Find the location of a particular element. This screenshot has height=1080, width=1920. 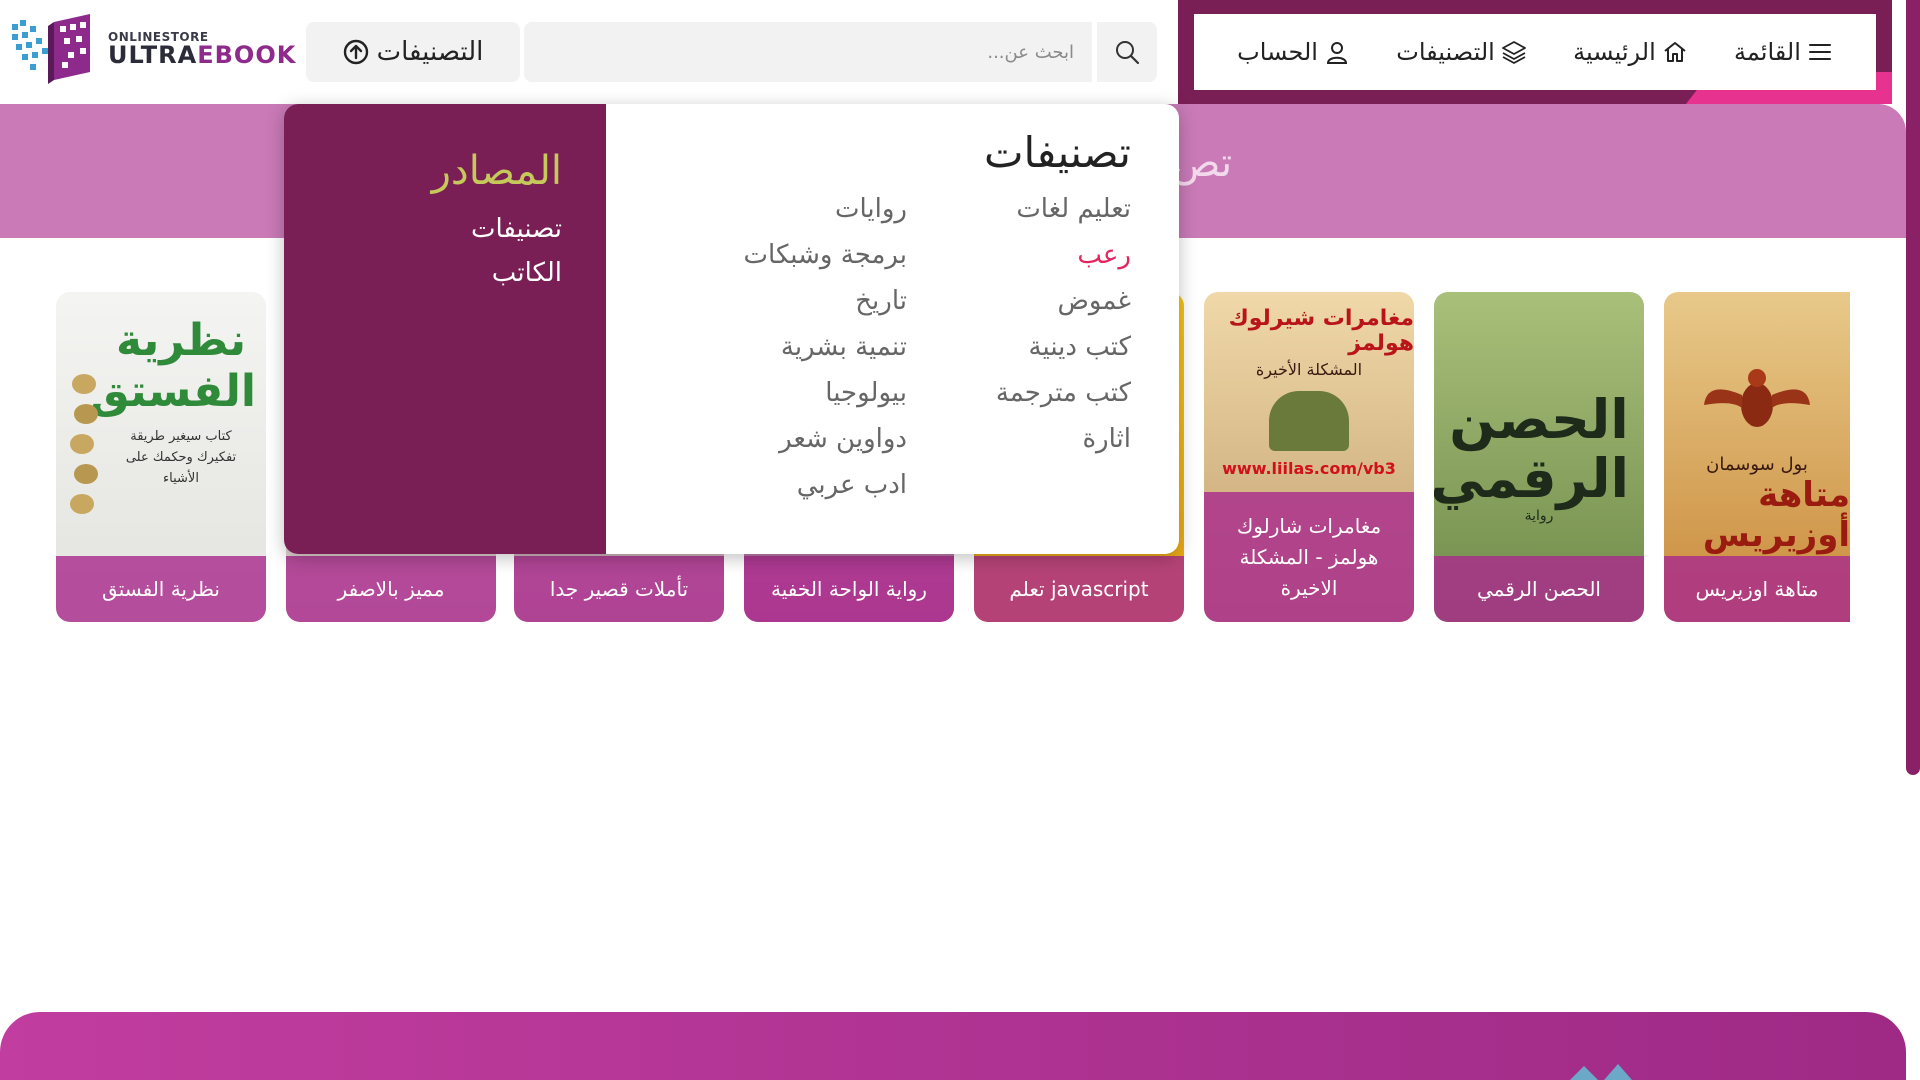

book-cover-title: نظرية الفستق is located at coordinates (173, 366).